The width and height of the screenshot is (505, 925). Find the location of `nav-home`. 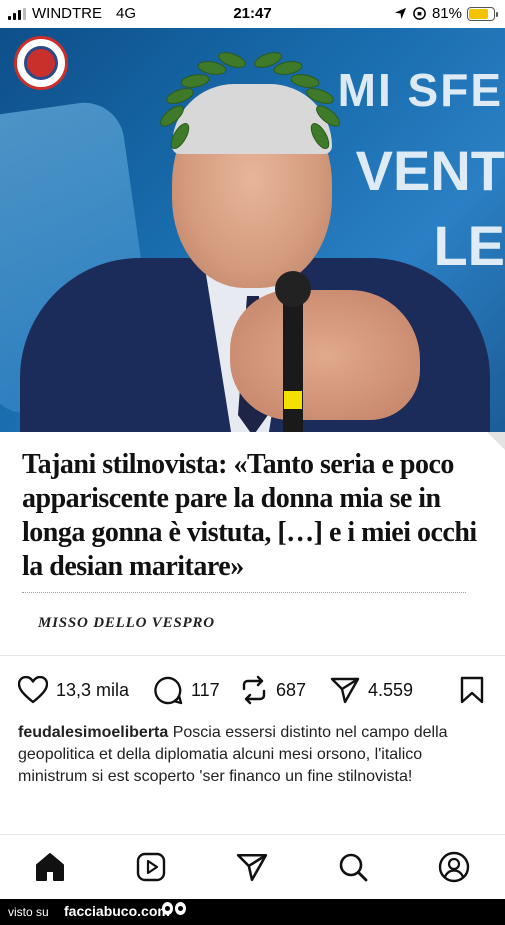

nav-home is located at coordinates (50, 867).